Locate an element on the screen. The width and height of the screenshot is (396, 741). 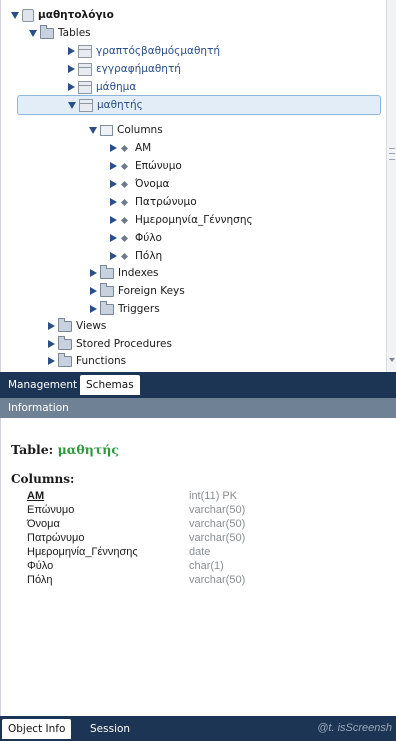
tree-item-column: Πατρώνυμο is located at coordinates (153, 202).